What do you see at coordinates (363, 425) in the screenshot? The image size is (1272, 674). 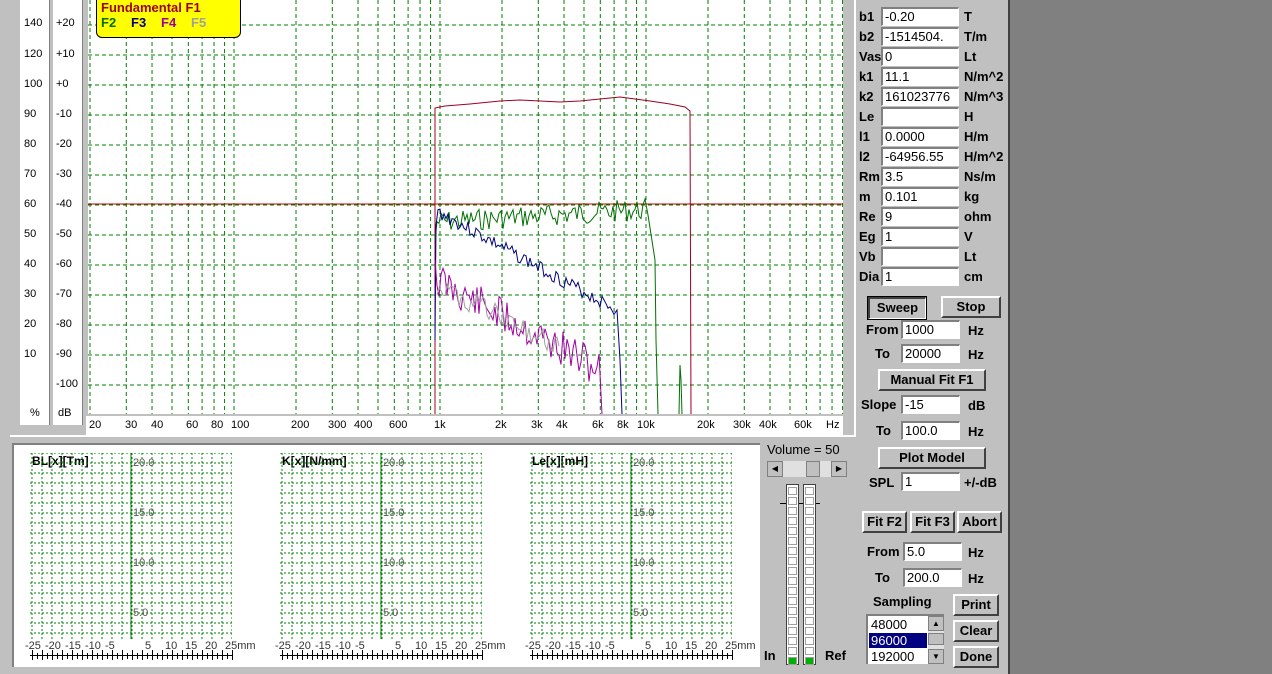 I see `frequency-tick: 400` at bounding box center [363, 425].